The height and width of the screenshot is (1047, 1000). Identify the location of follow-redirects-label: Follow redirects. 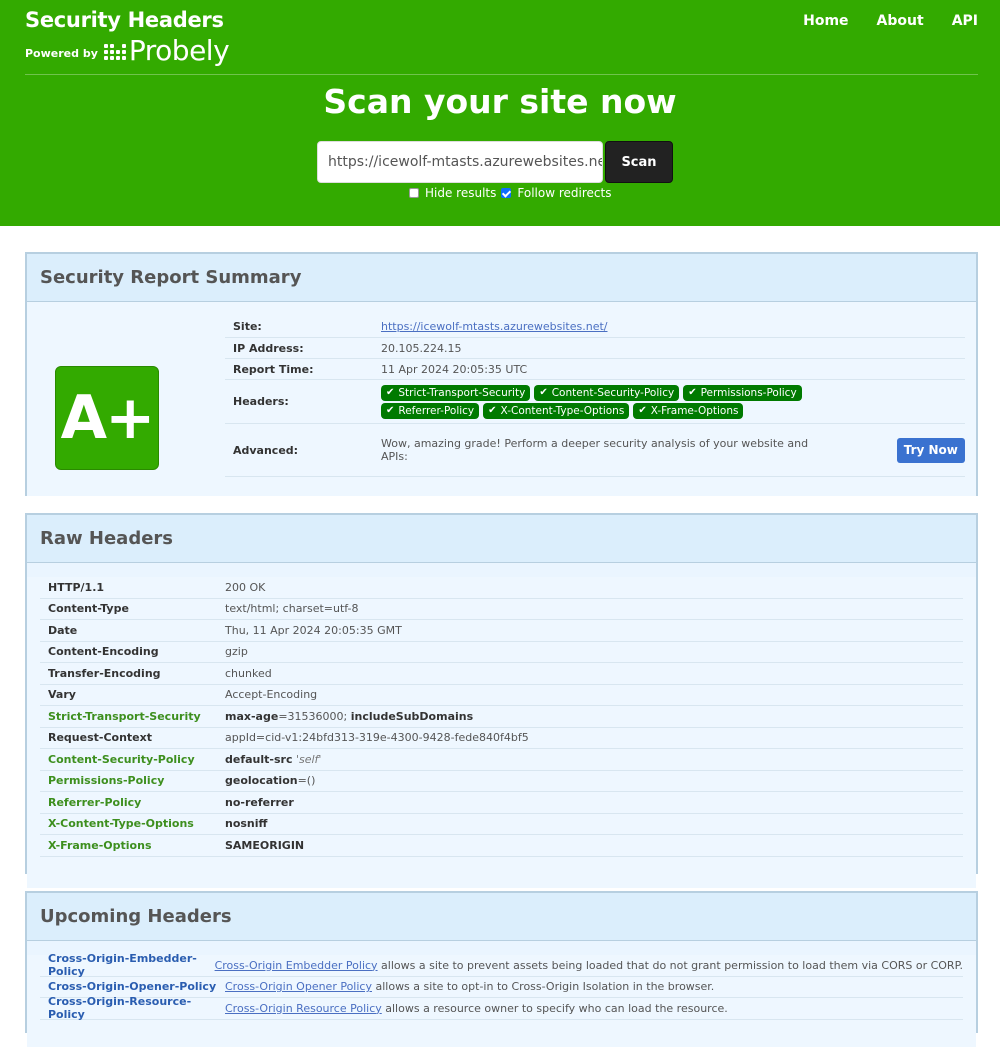
(564, 193).